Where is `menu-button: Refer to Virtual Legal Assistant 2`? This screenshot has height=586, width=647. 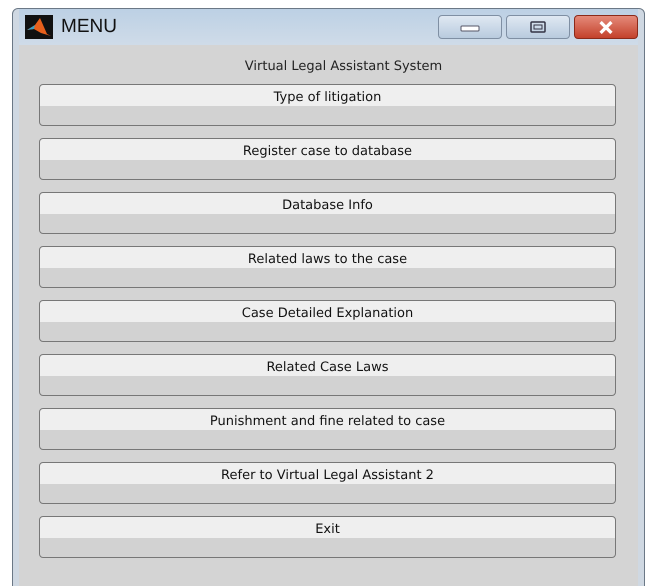 menu-button: Refer to Virtual Legal Assistant 2 is located at coordinates (327, 483).